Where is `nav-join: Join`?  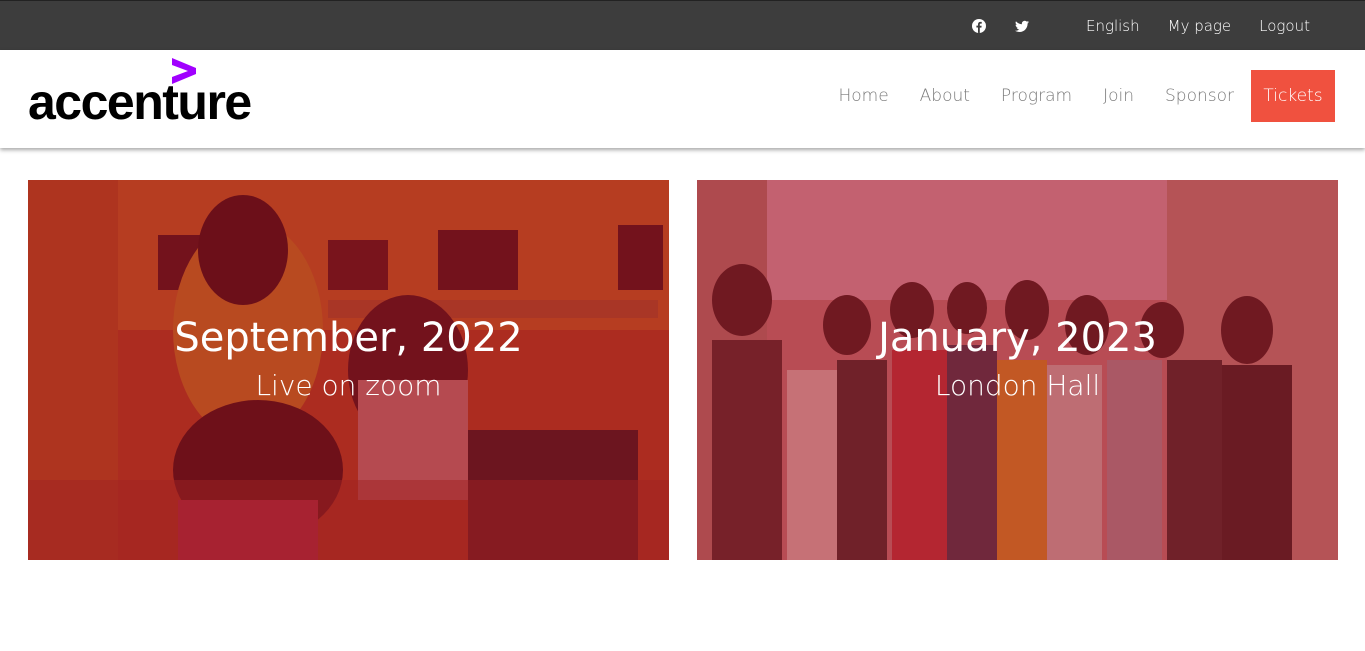
nav-join: Join is located at coordinates (1118, 96).